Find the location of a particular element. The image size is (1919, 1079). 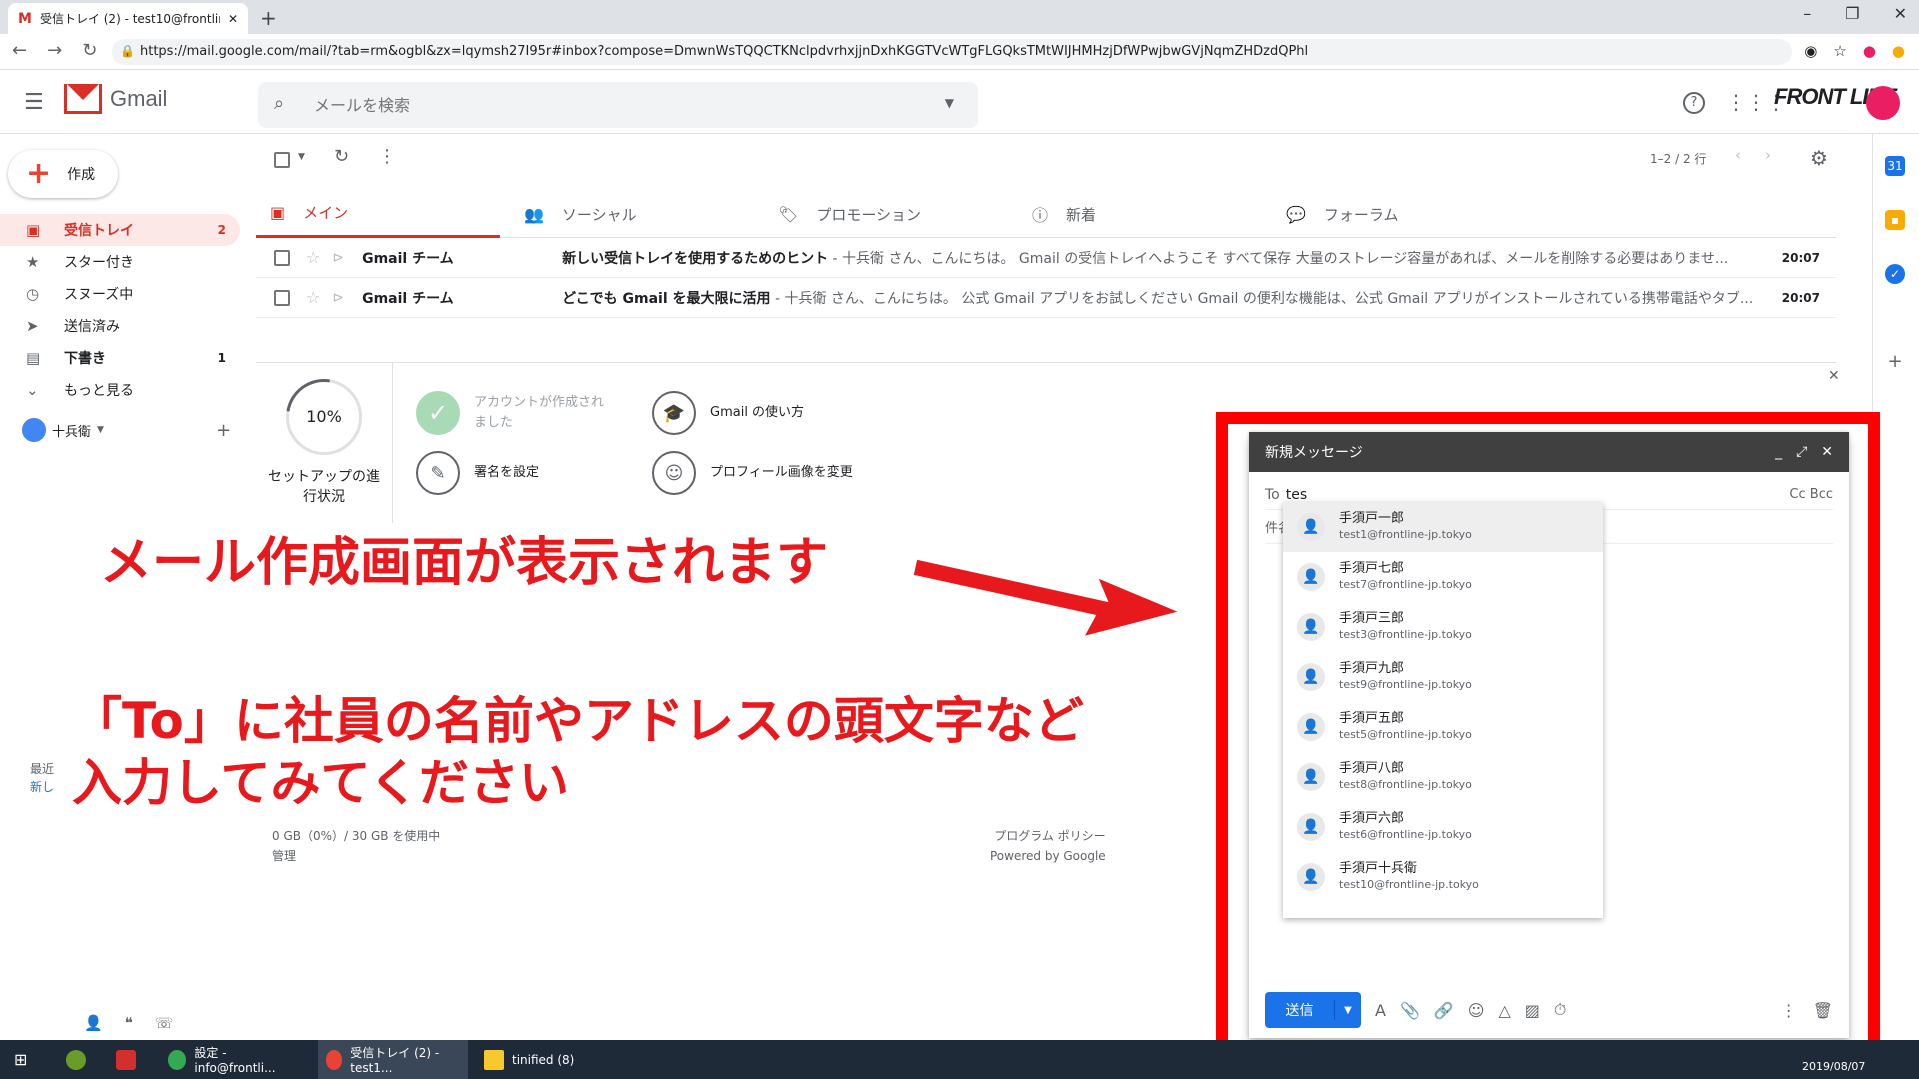

setup-task-signature: ✎ 署名を設定 is located at coordinates (526, 473).